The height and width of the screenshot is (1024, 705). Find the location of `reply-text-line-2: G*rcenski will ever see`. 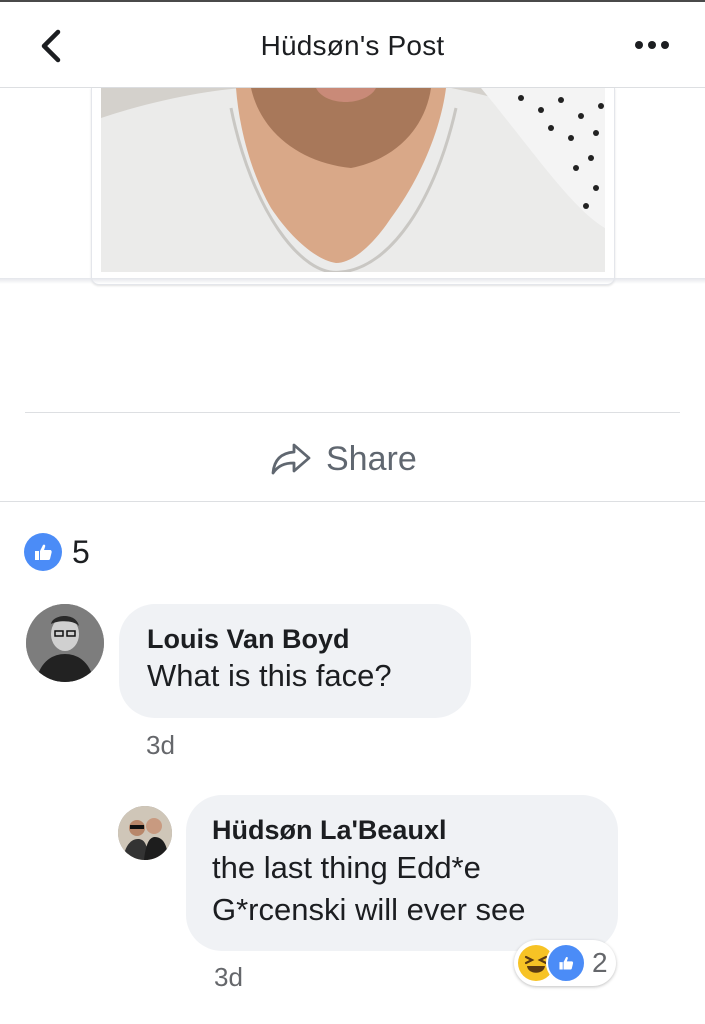

reply-text-line-2: G*rcenski will ever see is located at coordinates (369, 909).